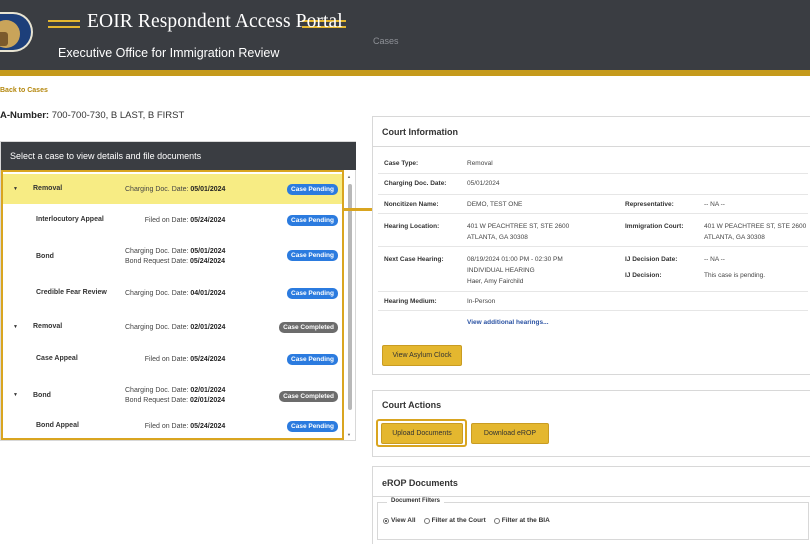  What do you see at coordinates (401, 163) in the screenshot?
I see `case-type-label: Case Type:` at bounding box center [401, 163].